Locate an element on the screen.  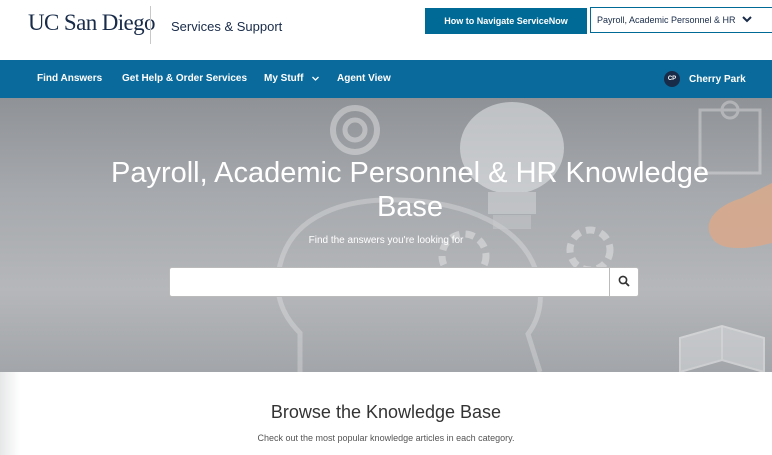
avatar: CP is located at coordinates (672, 79).